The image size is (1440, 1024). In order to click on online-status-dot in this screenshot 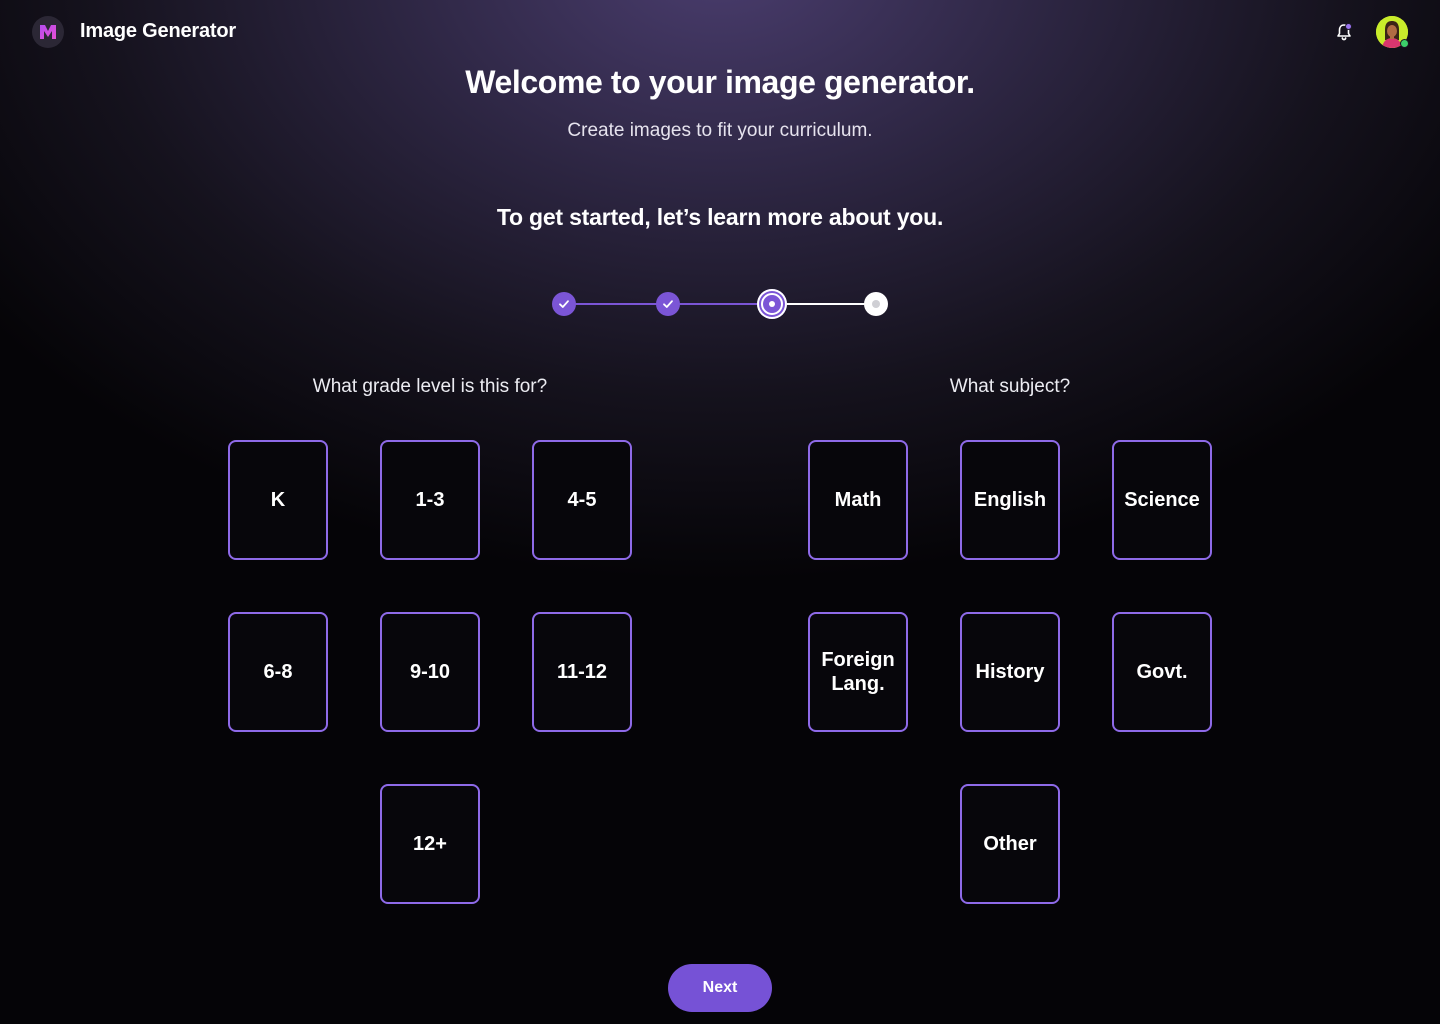, I will do `click(1404, 43)`.